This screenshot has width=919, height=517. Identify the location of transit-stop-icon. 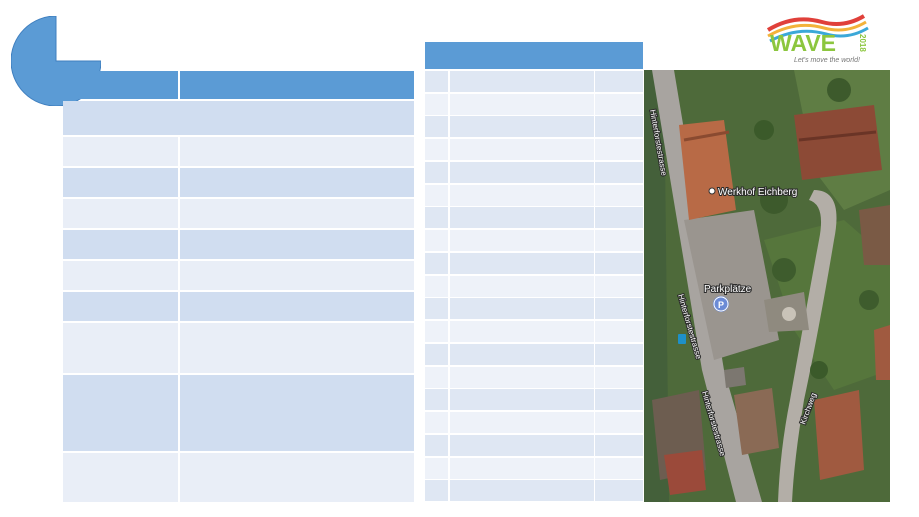
(682, 339).